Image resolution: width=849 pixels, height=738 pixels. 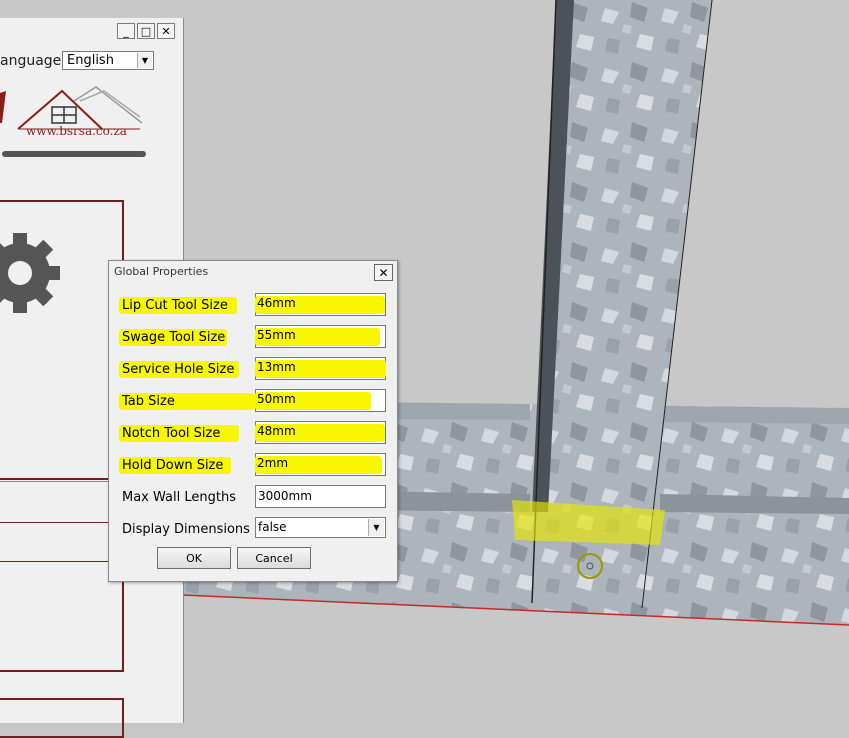 I want to click on field-service-hole-size: Service Hole Size 13mm, so click(x=254, y=369).